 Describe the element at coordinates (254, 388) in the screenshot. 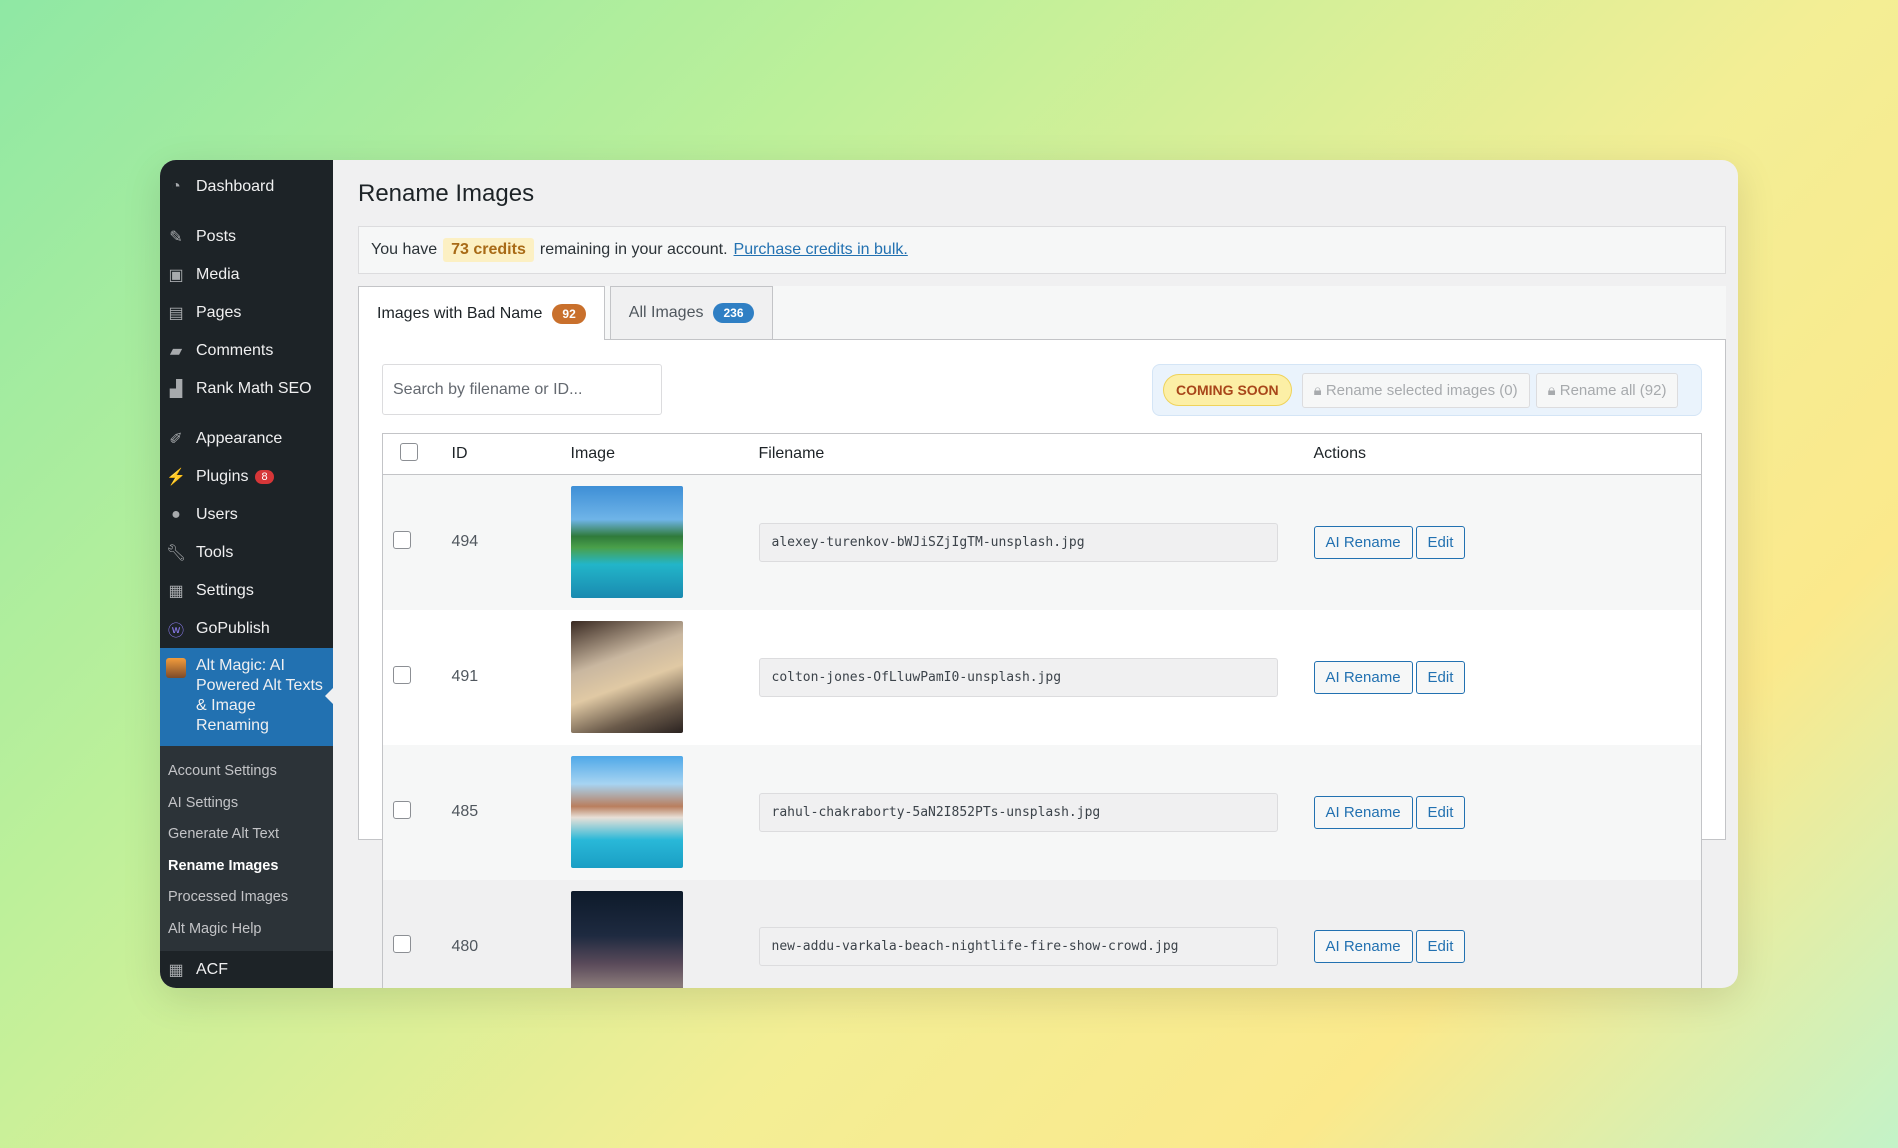

I see `sidebar-item-label: Rank Math SEO` at that location.